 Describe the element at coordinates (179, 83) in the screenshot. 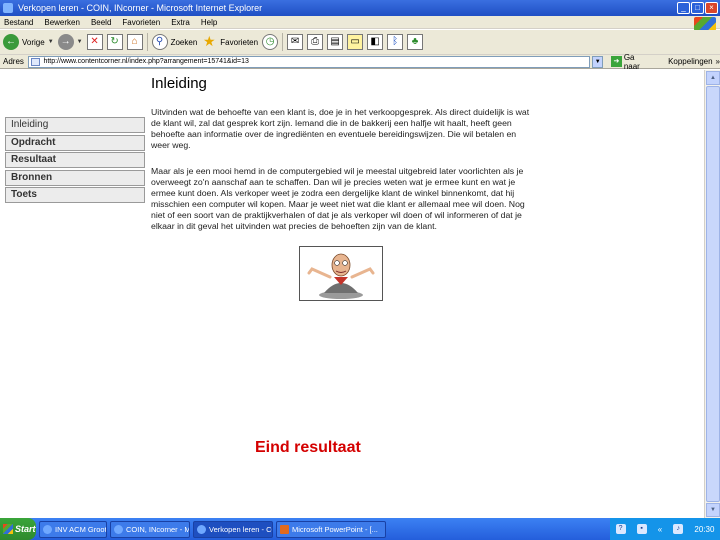

I see `page-title: Inleiding` at that location.